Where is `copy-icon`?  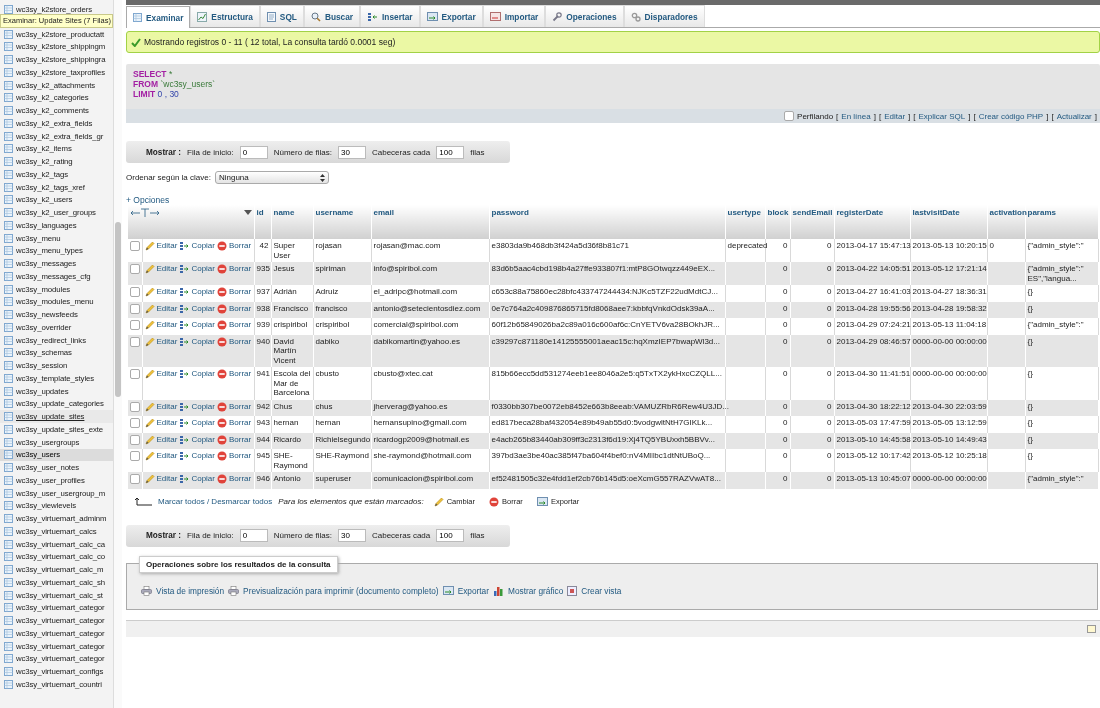 copy-icon is located at coordinates (184, 439).